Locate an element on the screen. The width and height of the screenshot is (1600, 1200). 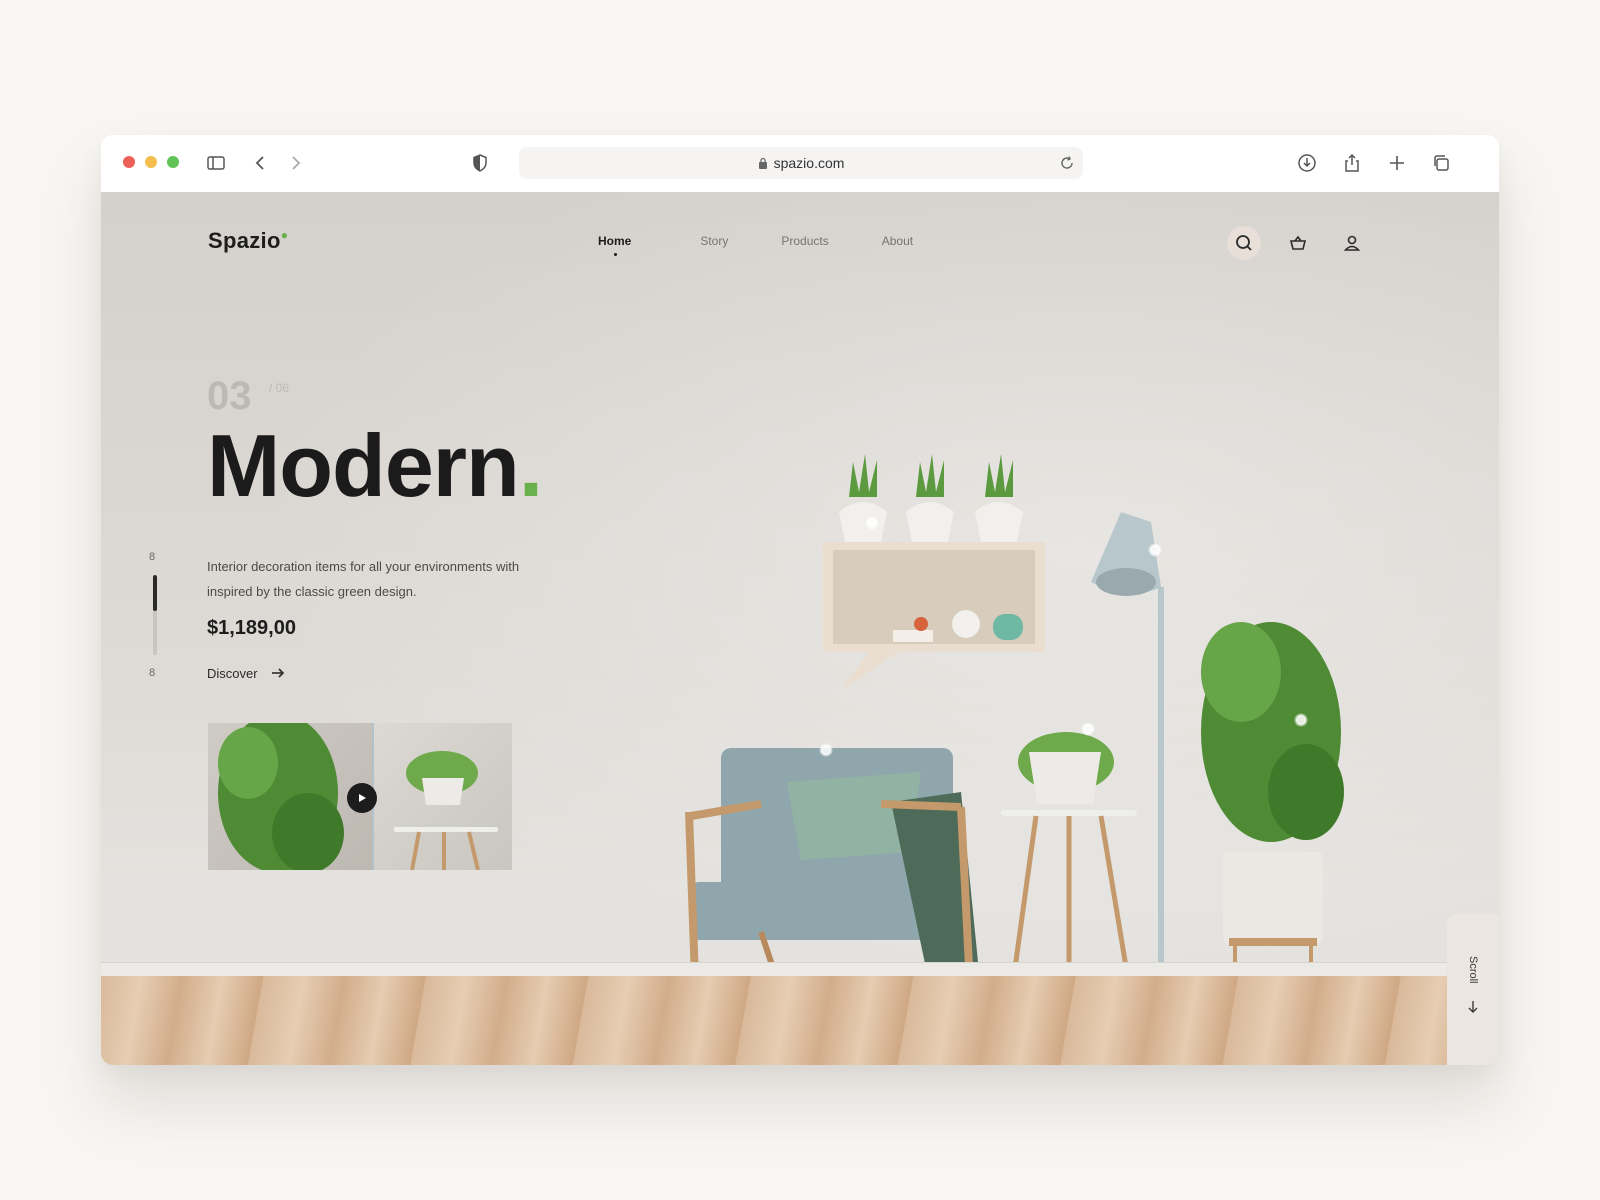
logo-text: Spazio is located at coordinates (244, 240).